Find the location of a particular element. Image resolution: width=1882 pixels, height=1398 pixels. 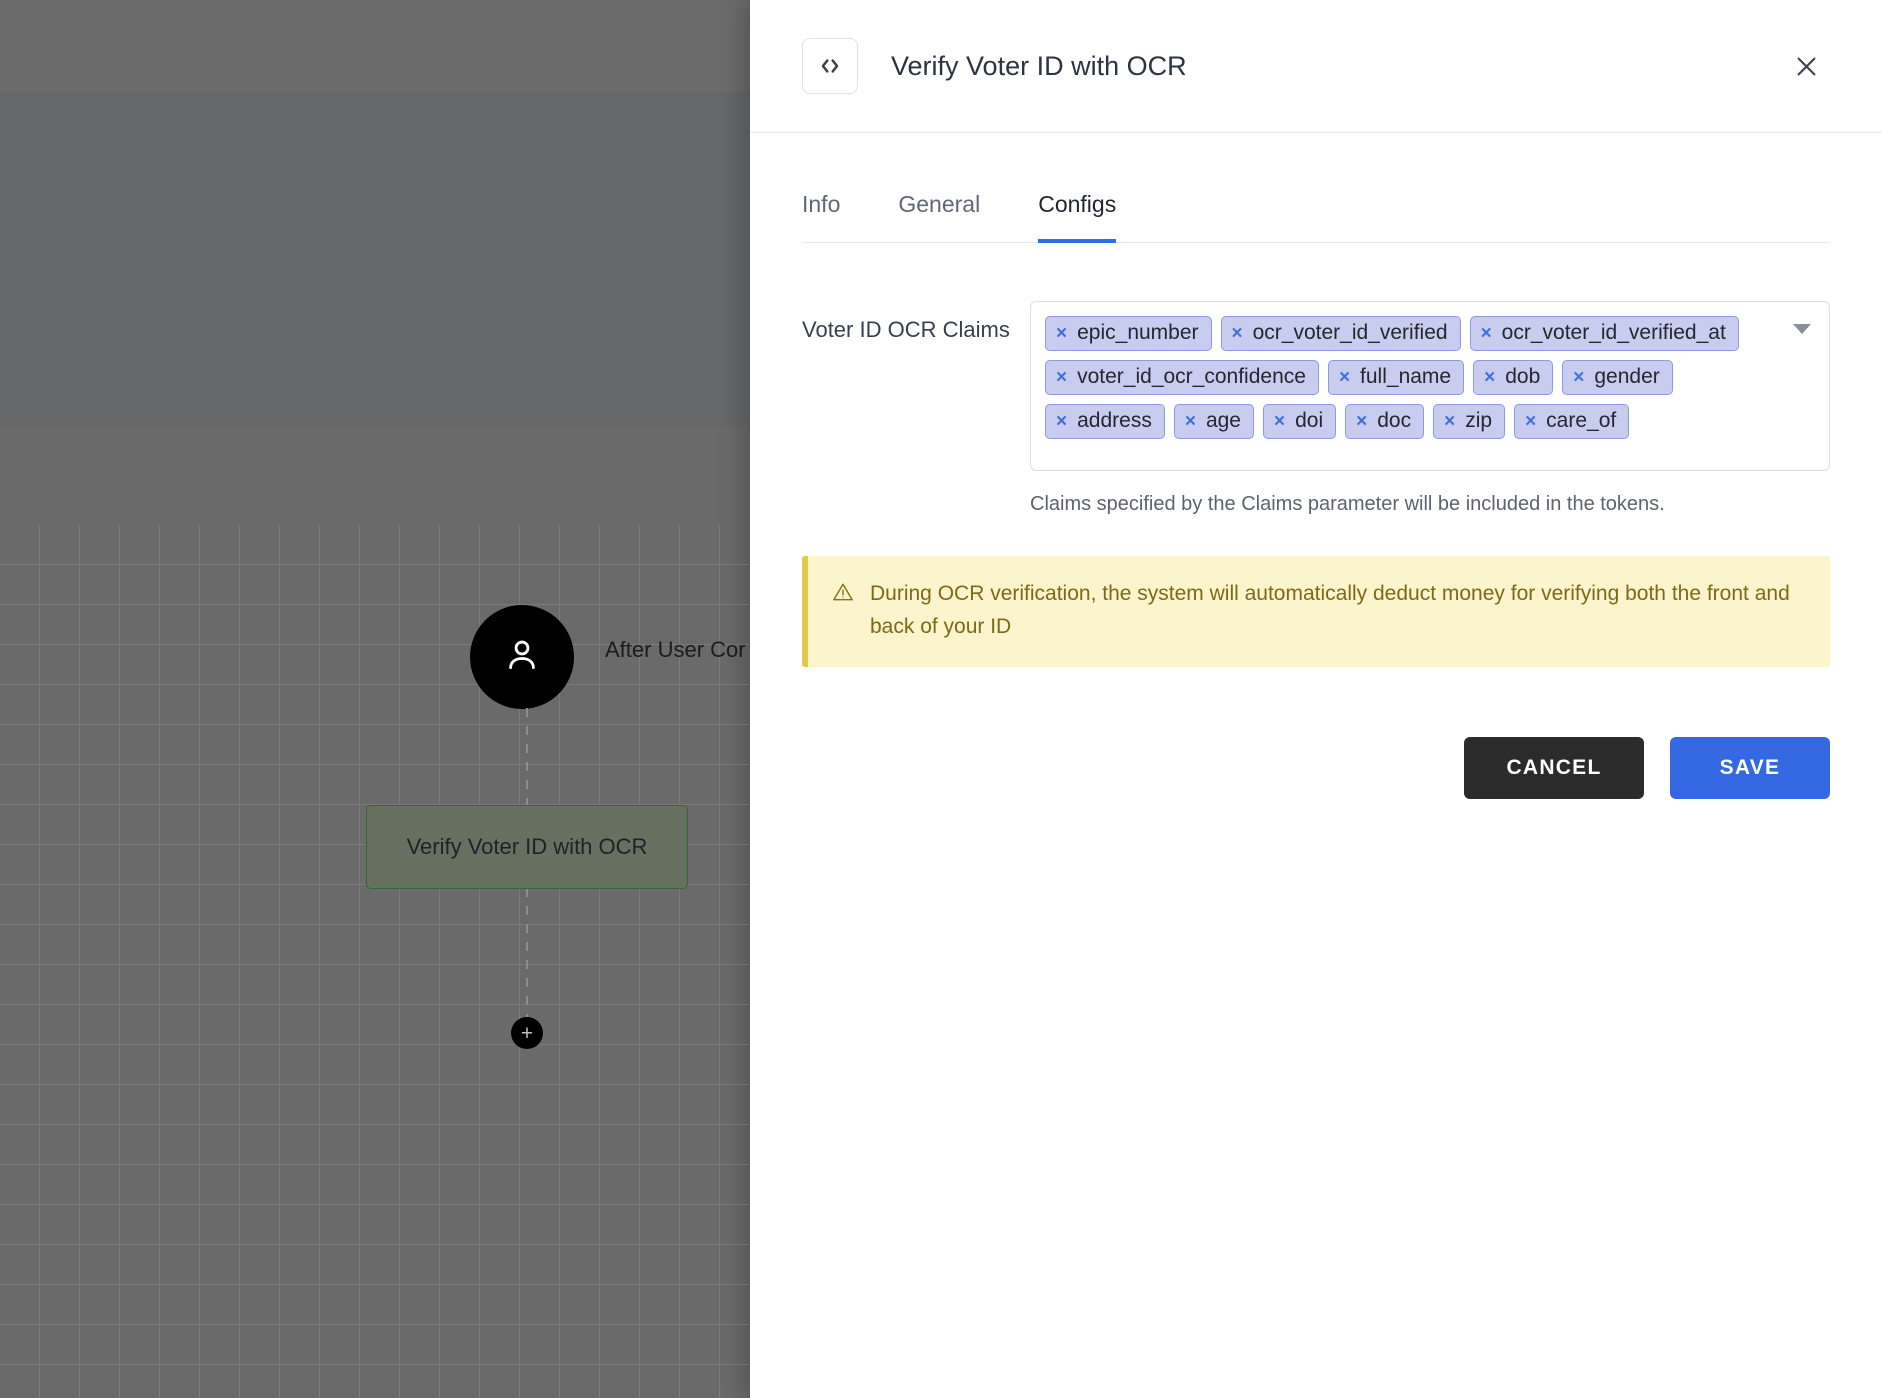

flow-node-verify-voter-id: Verify Voter ID with OCR is located at coordinates (527, 847).